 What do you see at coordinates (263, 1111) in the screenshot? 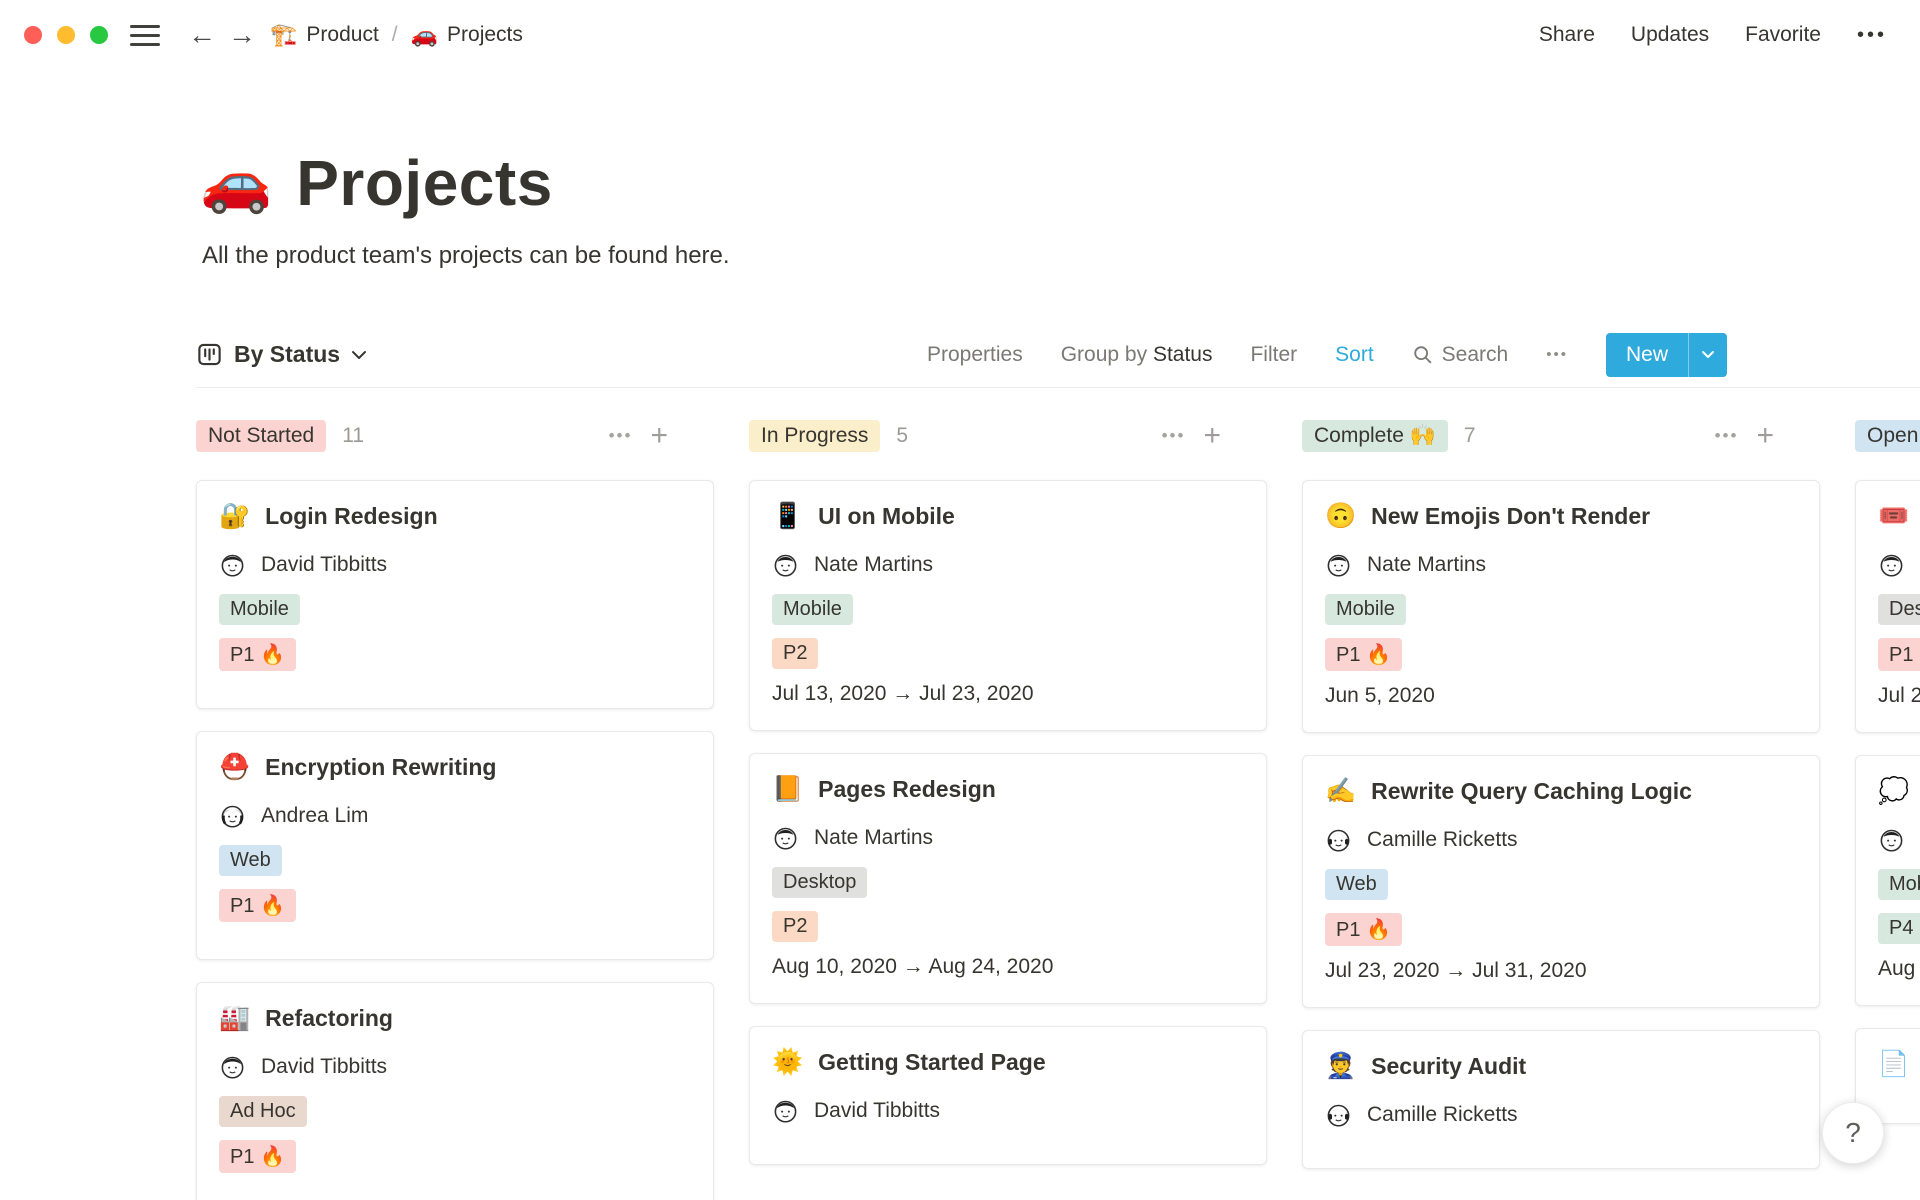
I see `platform-tag: Ad Hoc` at bounding box center [263, 1111].